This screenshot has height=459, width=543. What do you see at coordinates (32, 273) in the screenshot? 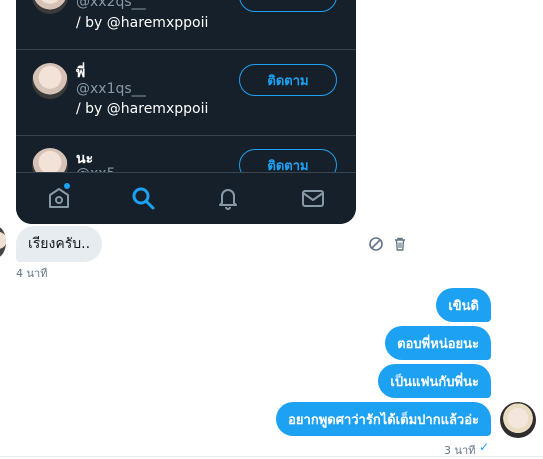
I see `incoming-message-time: 4 นาที` at bounding box center [32, 273].